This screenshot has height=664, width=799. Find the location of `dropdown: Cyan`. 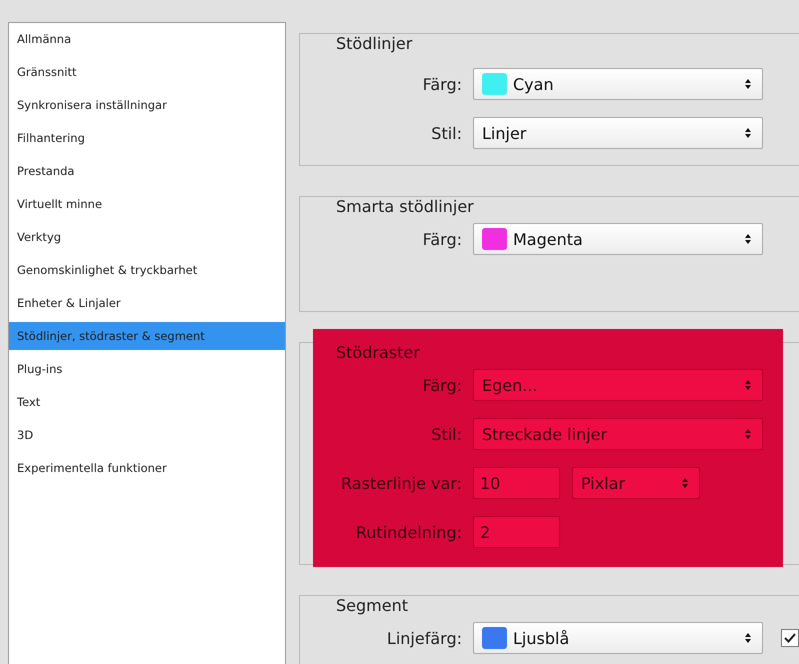

dropdown: Cyan is located at coordinates (618, 84).